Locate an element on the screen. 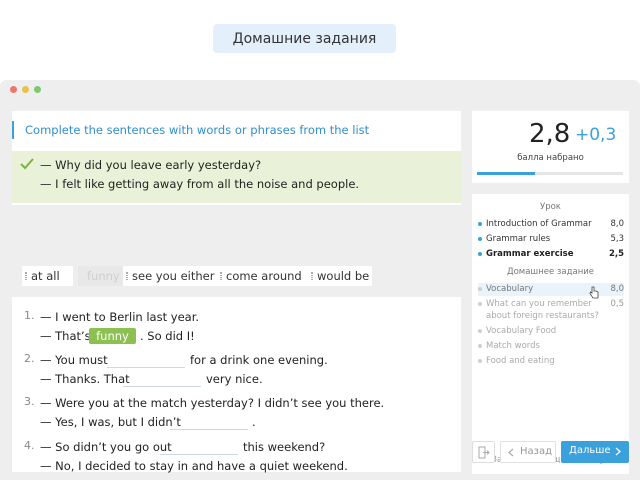 The height and width of the screenshot is (480, 640). word-chip-label: see you either is located at coordinates (173, 276).